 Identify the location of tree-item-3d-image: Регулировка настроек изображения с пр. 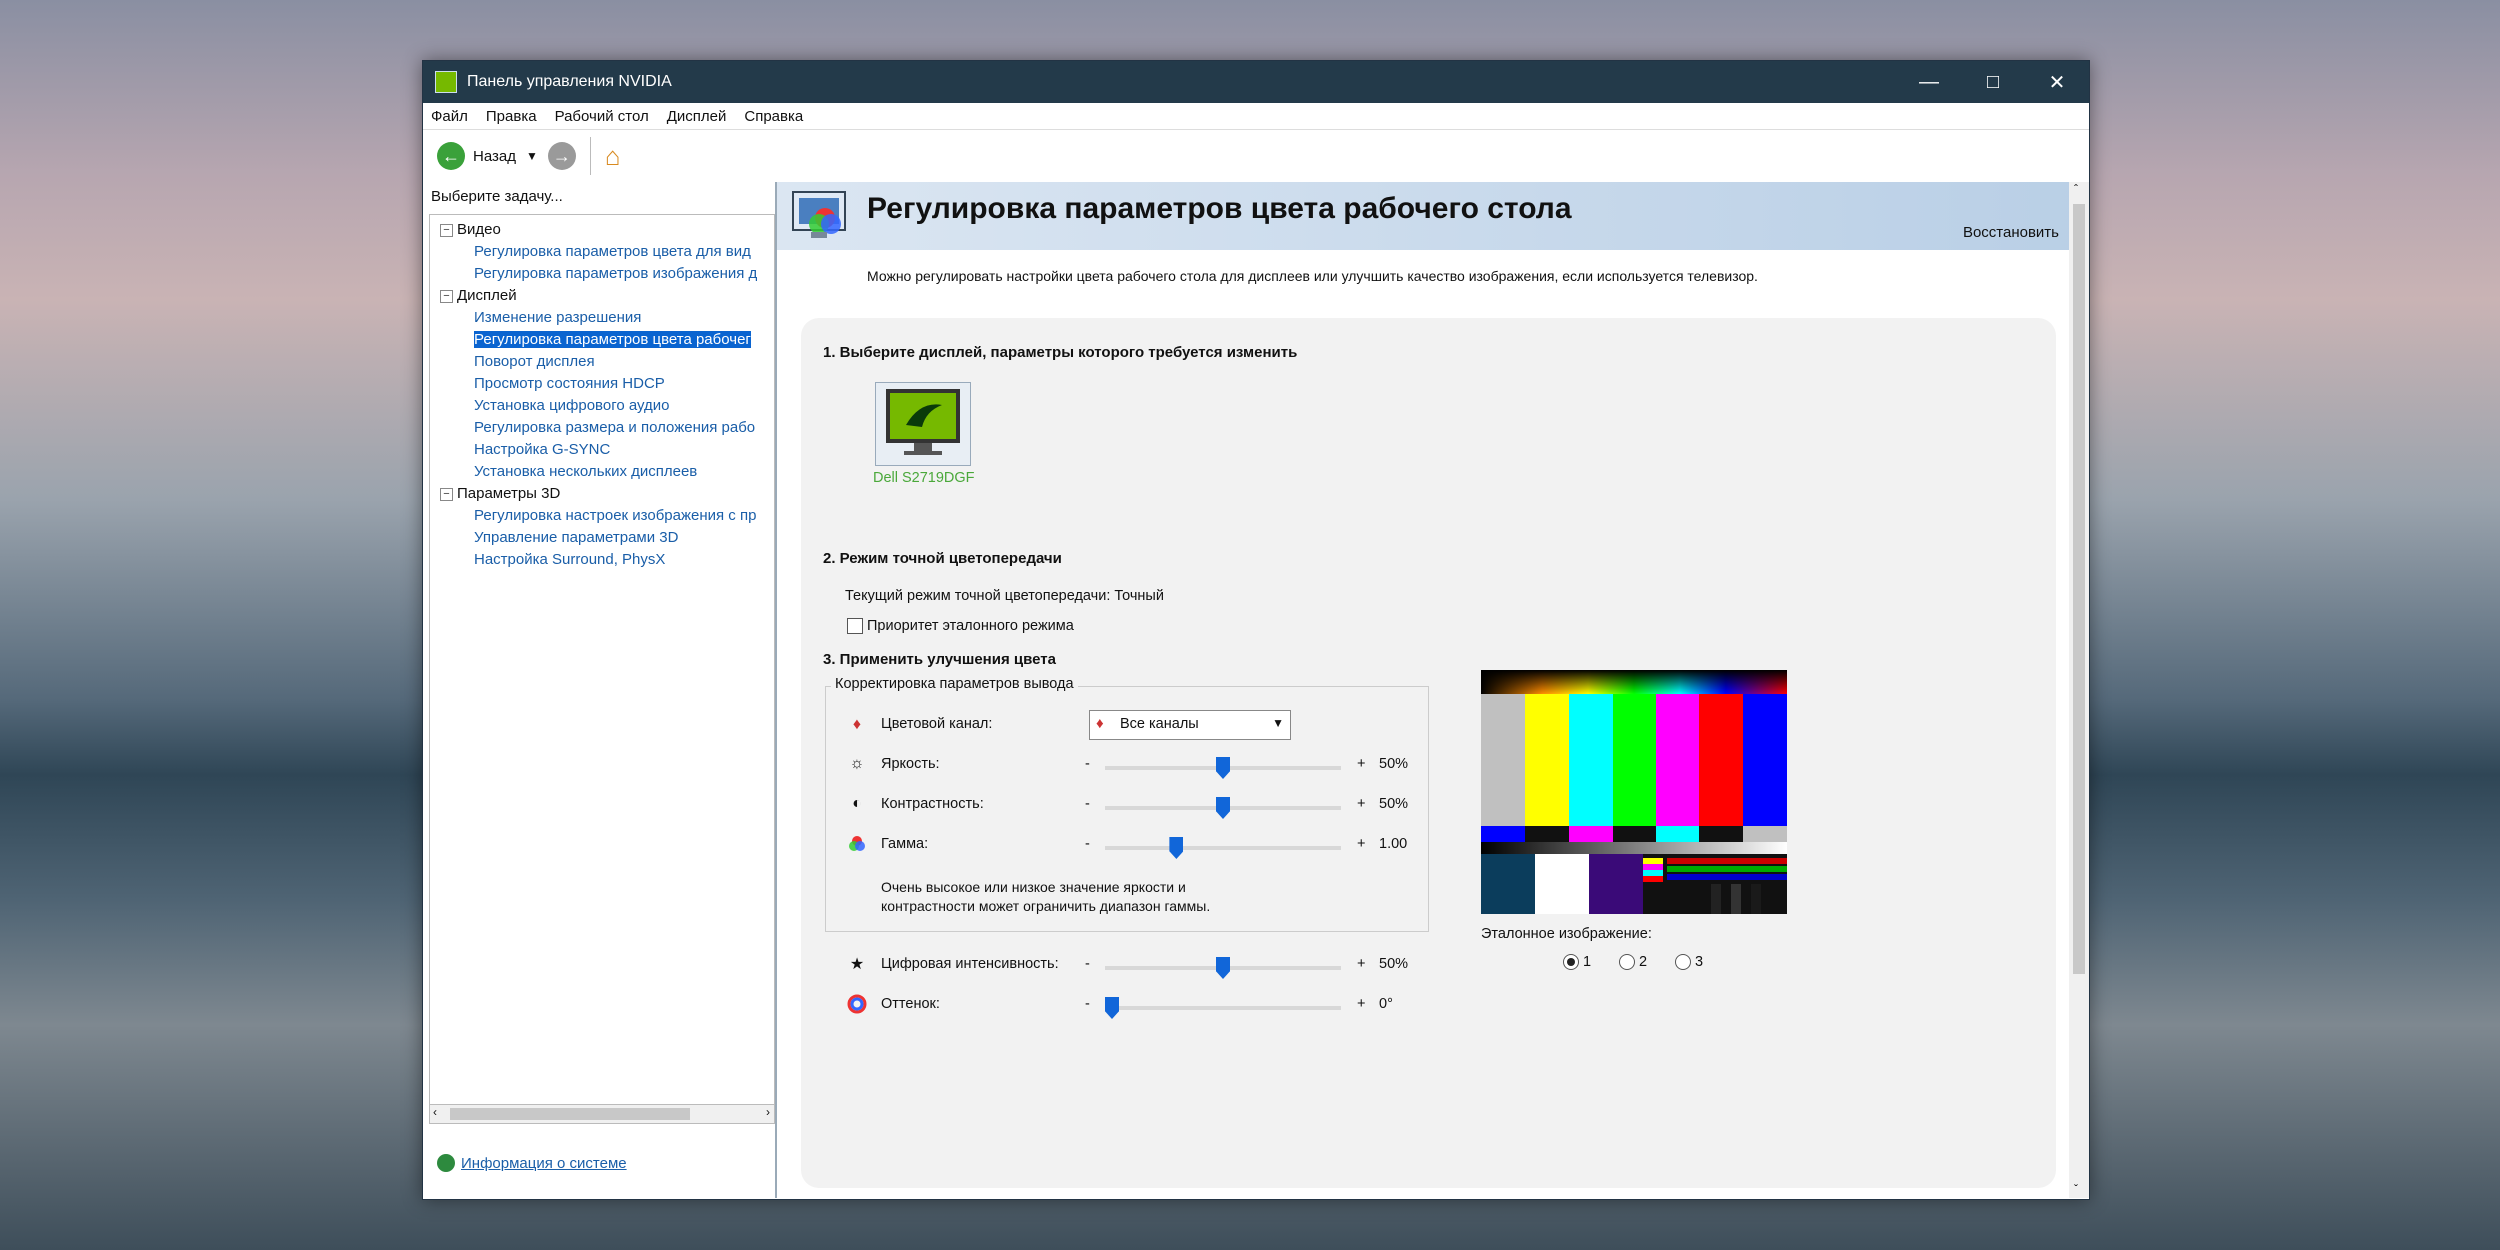
(615, 515).